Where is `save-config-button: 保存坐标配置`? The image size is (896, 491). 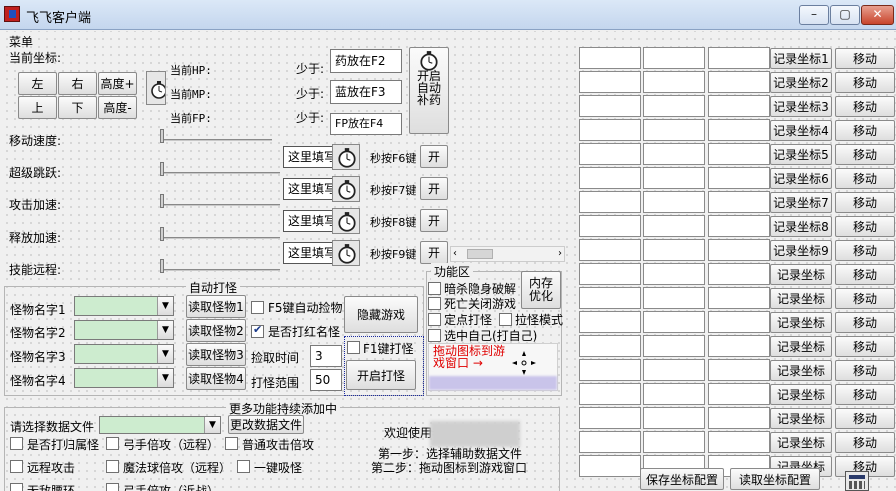
save-config-button: 保存坐标配置 is located at coordinates (682, 479).